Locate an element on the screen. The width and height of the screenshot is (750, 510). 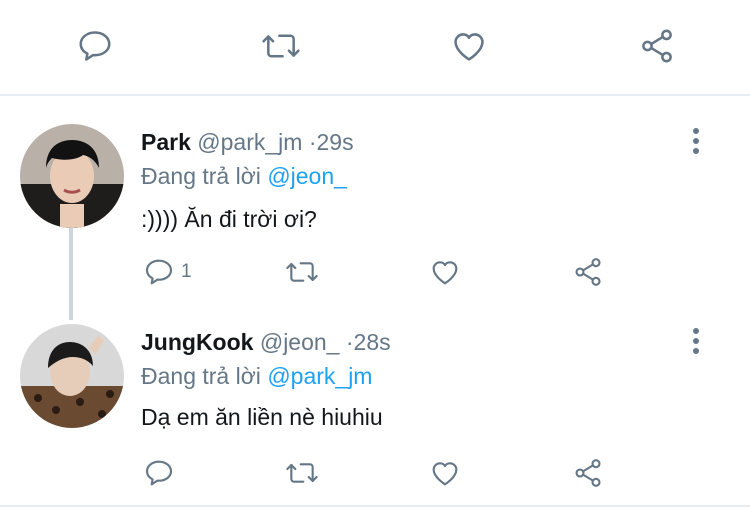
replying-to: Đang trả lời @park_jm is located at coordinates (256, 376).